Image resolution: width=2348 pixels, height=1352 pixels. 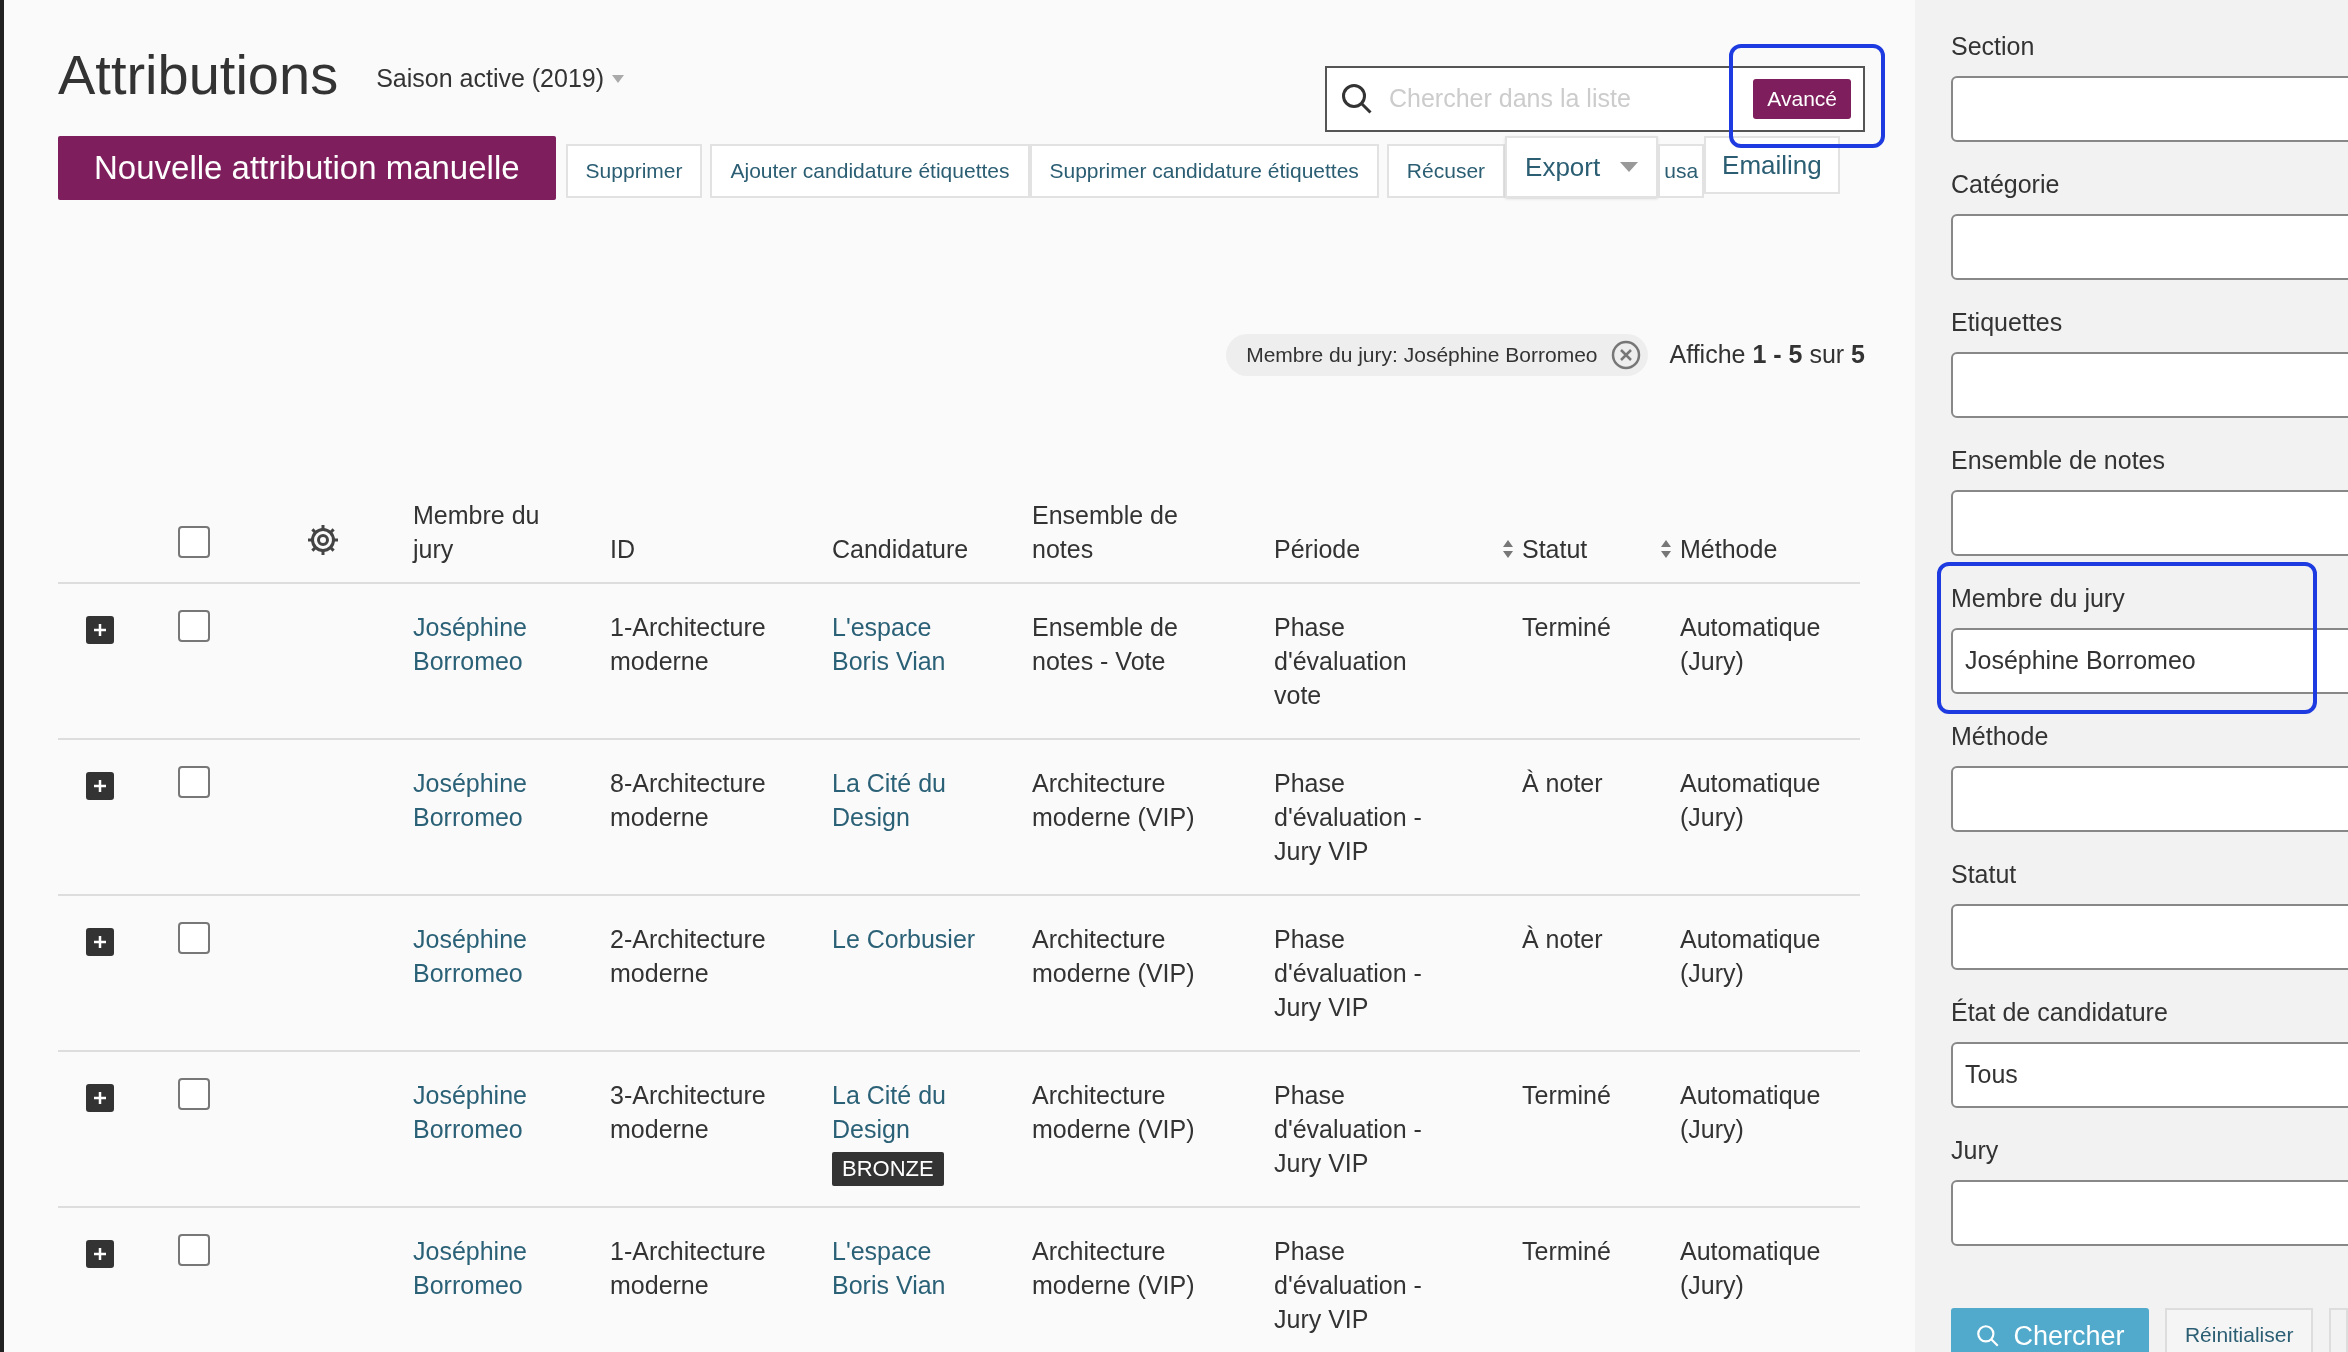 I want to click on column-header: Statut, so click(x=1545, y=549).